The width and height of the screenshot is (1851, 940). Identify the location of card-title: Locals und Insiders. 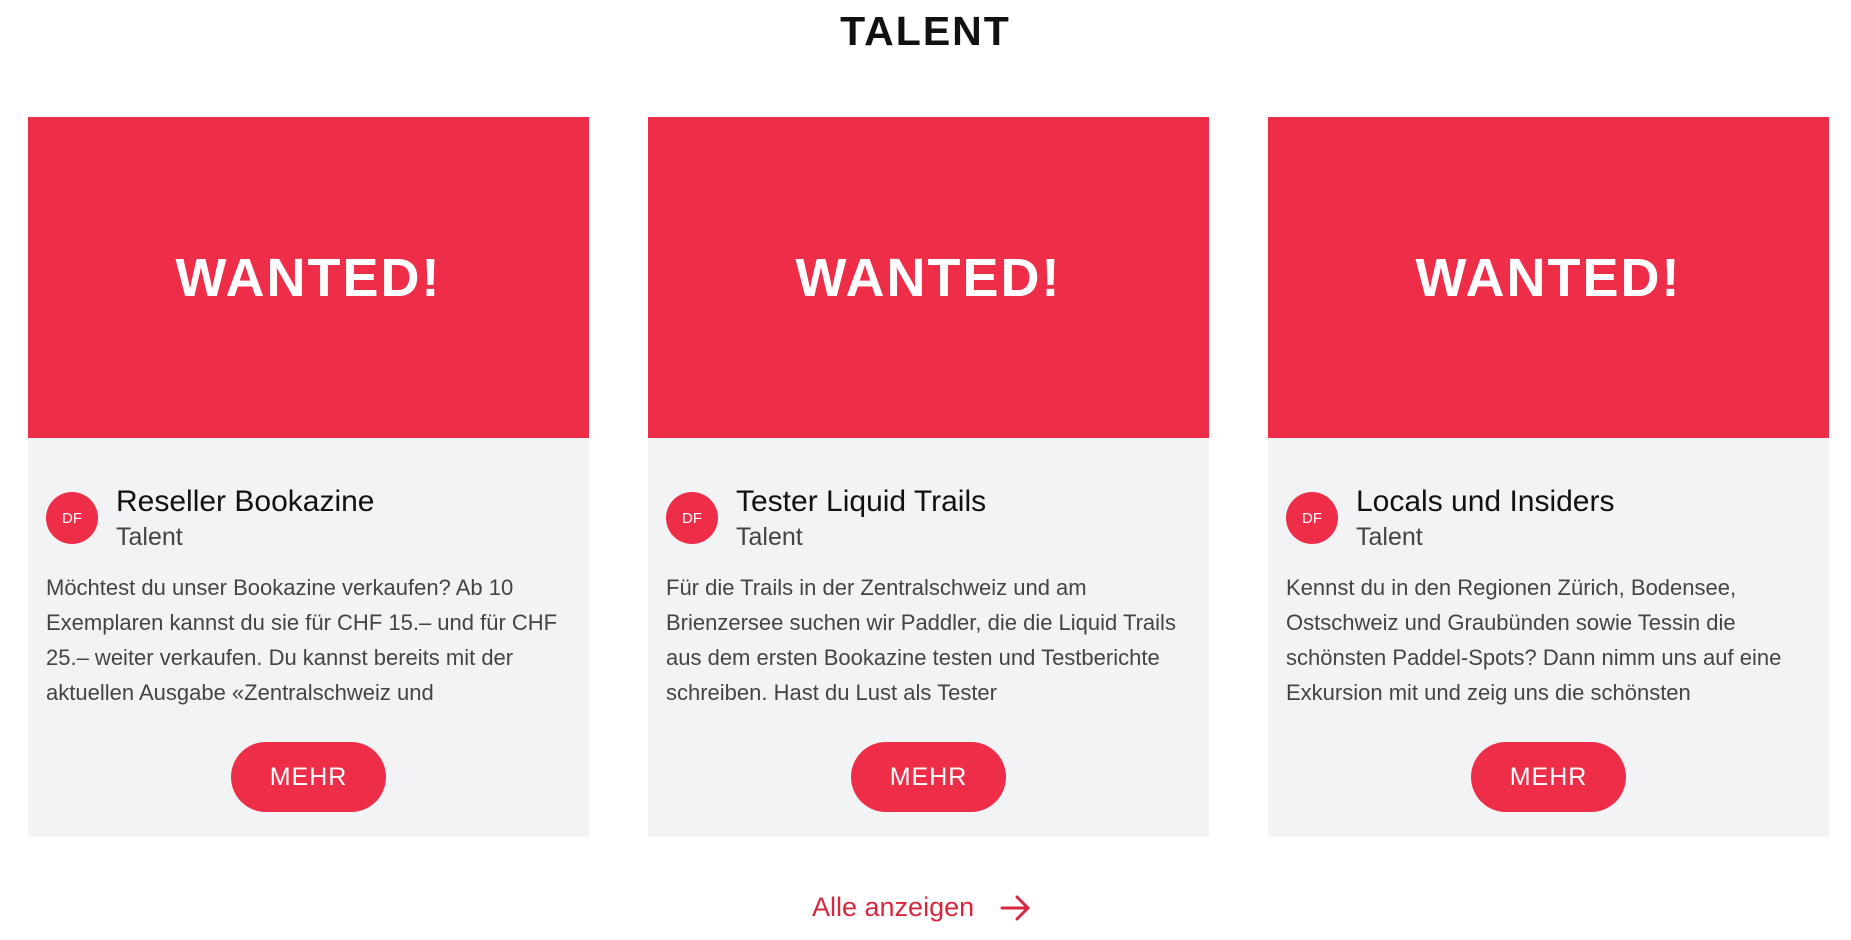
(1485, 502).